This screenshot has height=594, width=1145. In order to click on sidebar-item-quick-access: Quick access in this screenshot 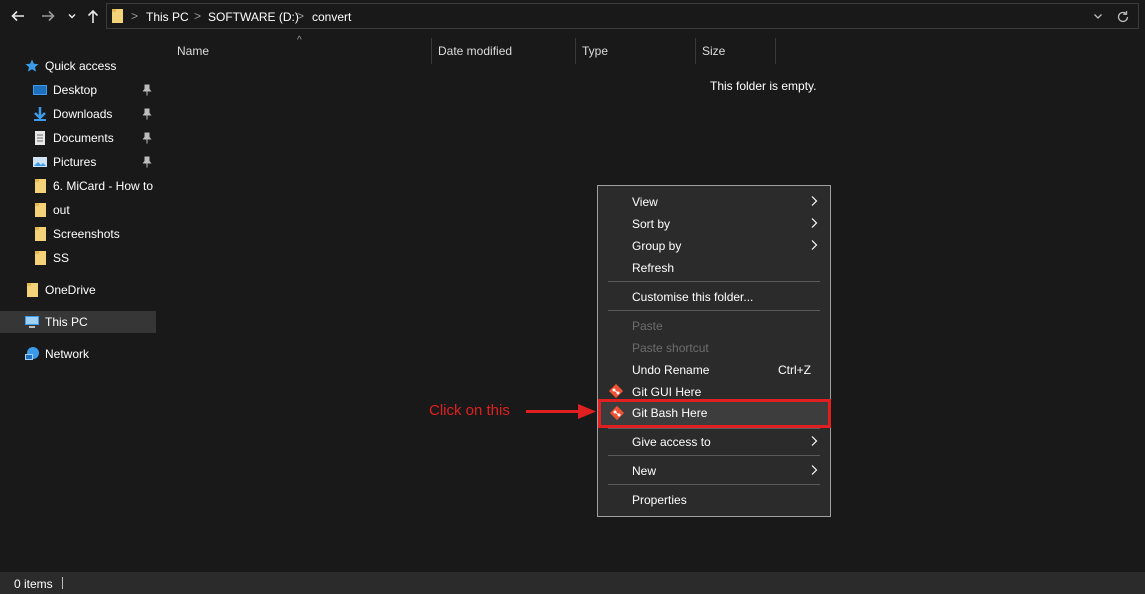, I will do `click(78, 66)`.